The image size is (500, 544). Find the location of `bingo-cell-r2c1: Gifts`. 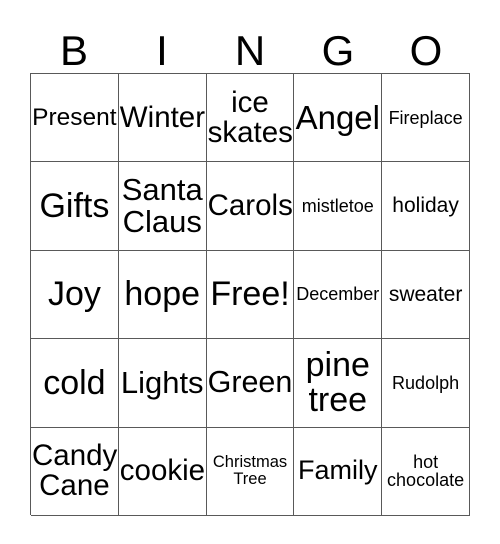

bingo-cell-r2c1: Gifts is located at coordinates (75, 206).